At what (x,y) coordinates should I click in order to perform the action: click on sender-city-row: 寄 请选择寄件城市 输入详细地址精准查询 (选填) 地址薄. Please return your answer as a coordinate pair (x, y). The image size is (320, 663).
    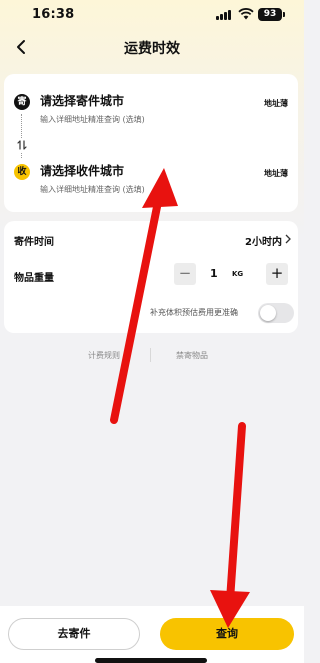
    Looking at the image, I should click on (151, 111).